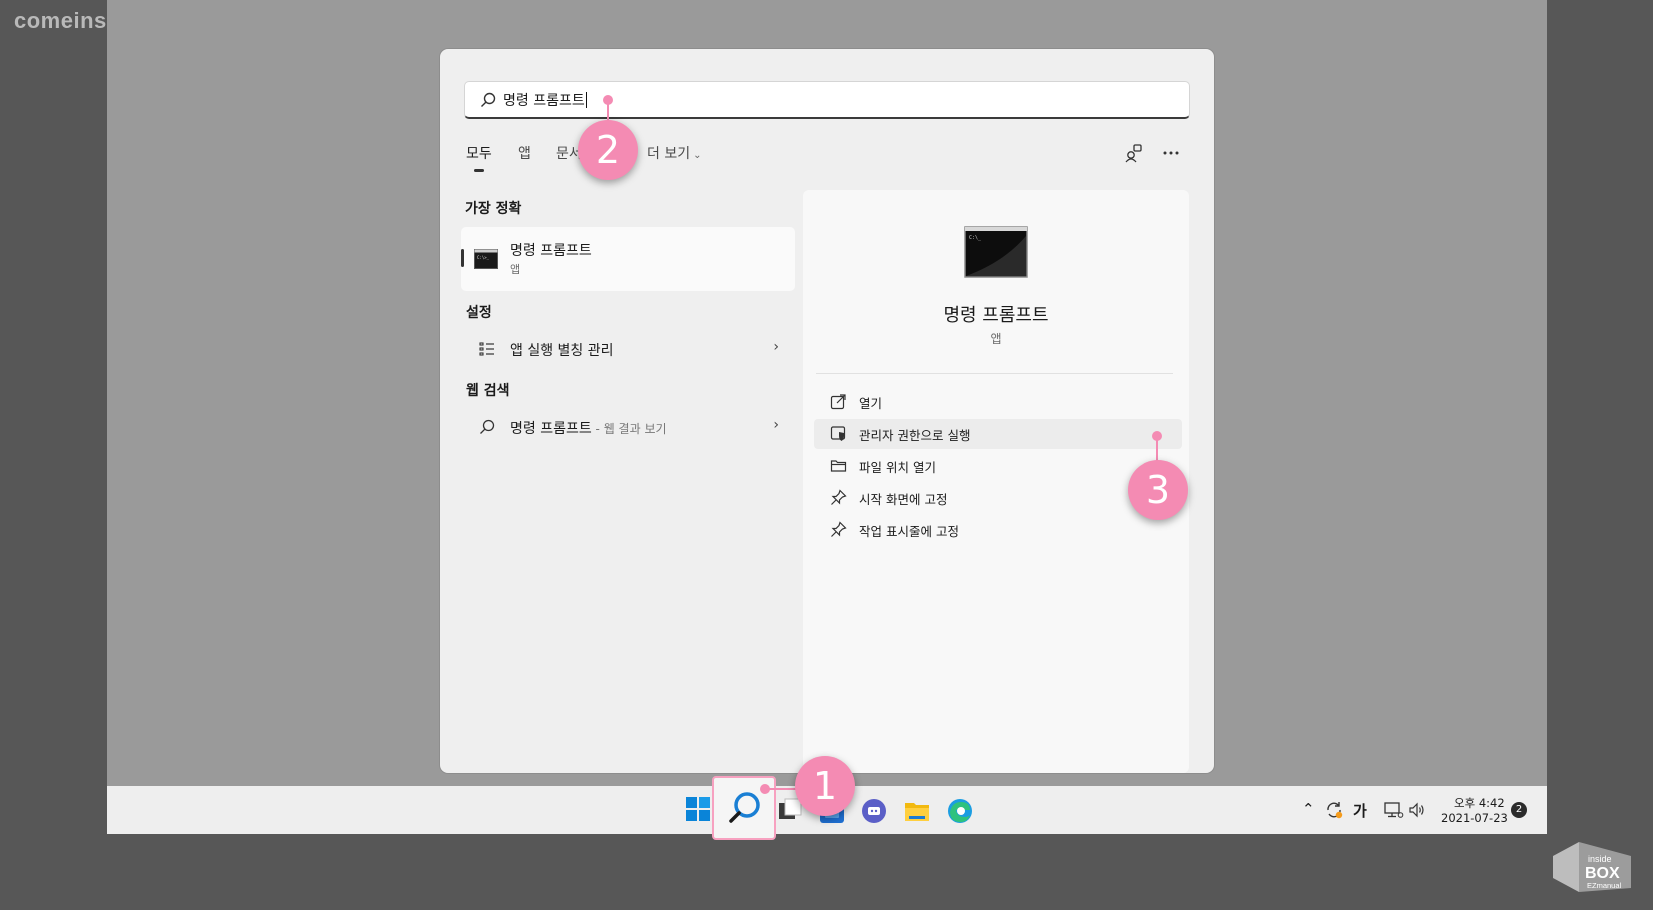  Describe the element at coordinates (903, 499) in the screenshot. I see `action-pin-to-start-label: 시작 화면에 고정` at that location.